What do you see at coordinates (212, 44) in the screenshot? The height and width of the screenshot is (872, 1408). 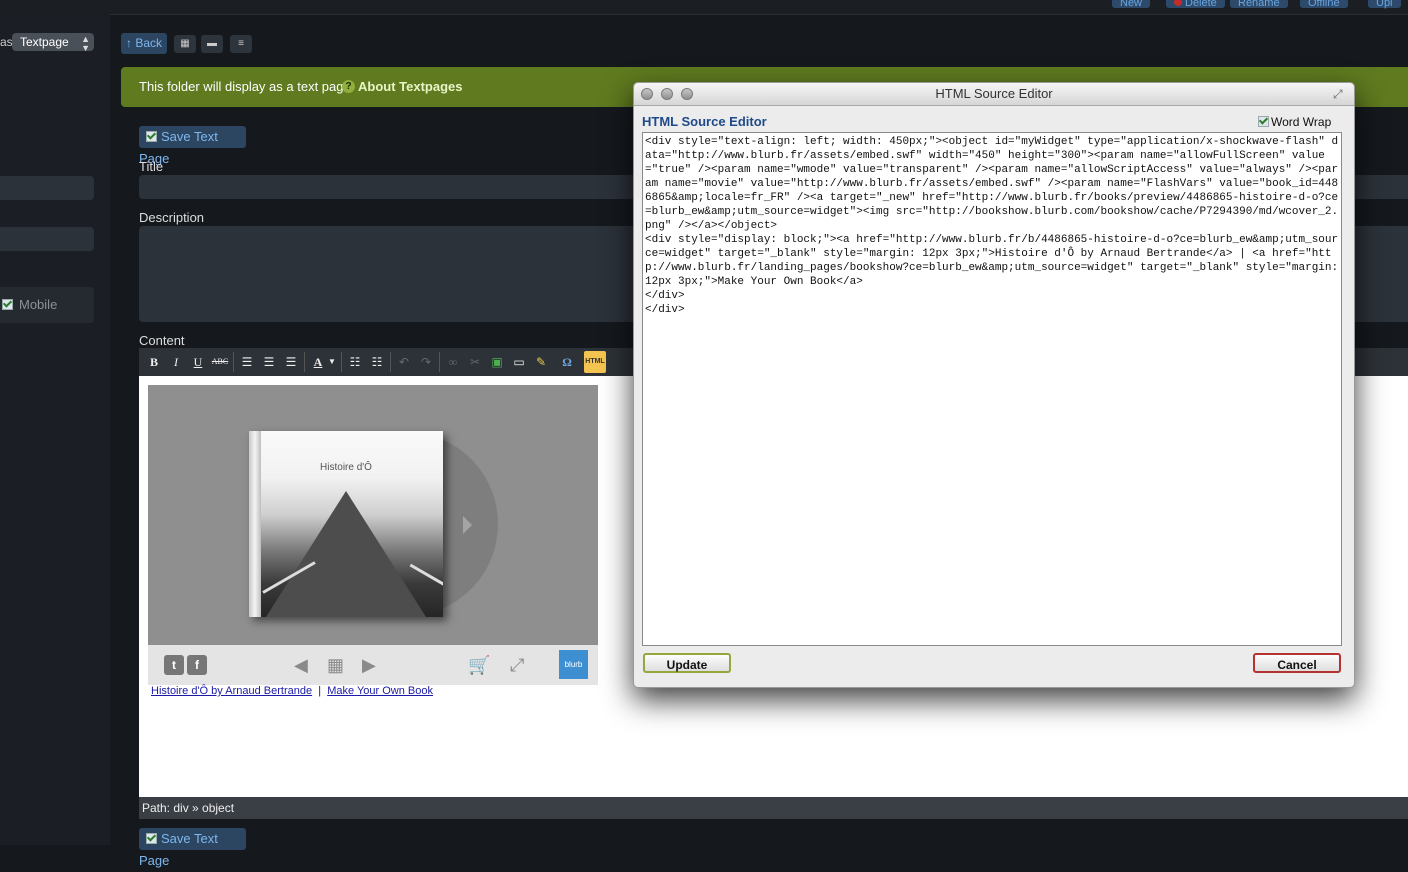 I see `list-view-icon: ▬` at bounding box center [212, 44].